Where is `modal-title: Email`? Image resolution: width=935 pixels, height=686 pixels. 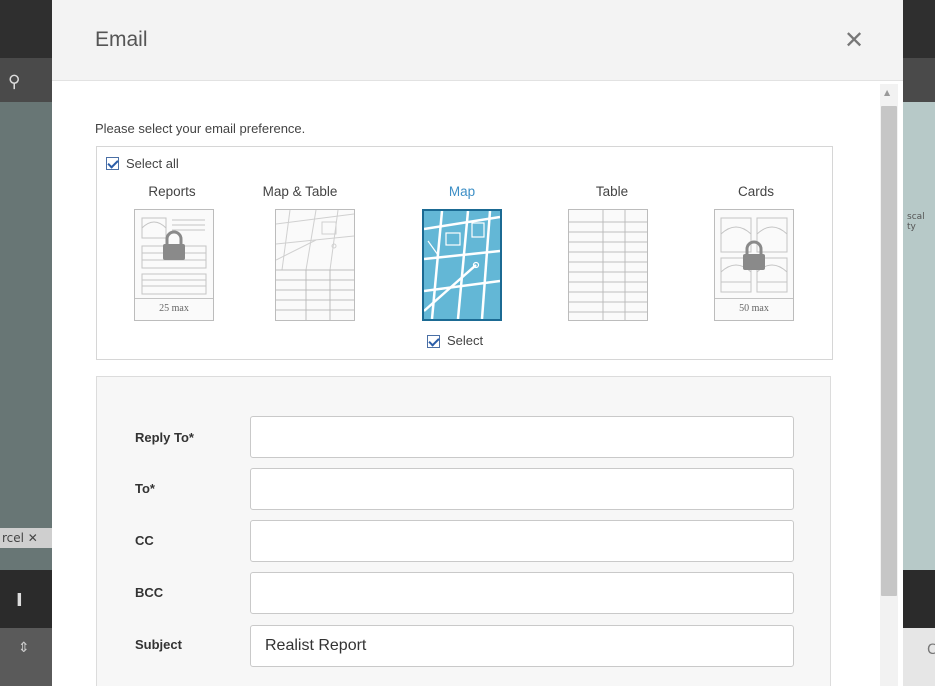 modal-title: Email is located at coordinates (121, 39).